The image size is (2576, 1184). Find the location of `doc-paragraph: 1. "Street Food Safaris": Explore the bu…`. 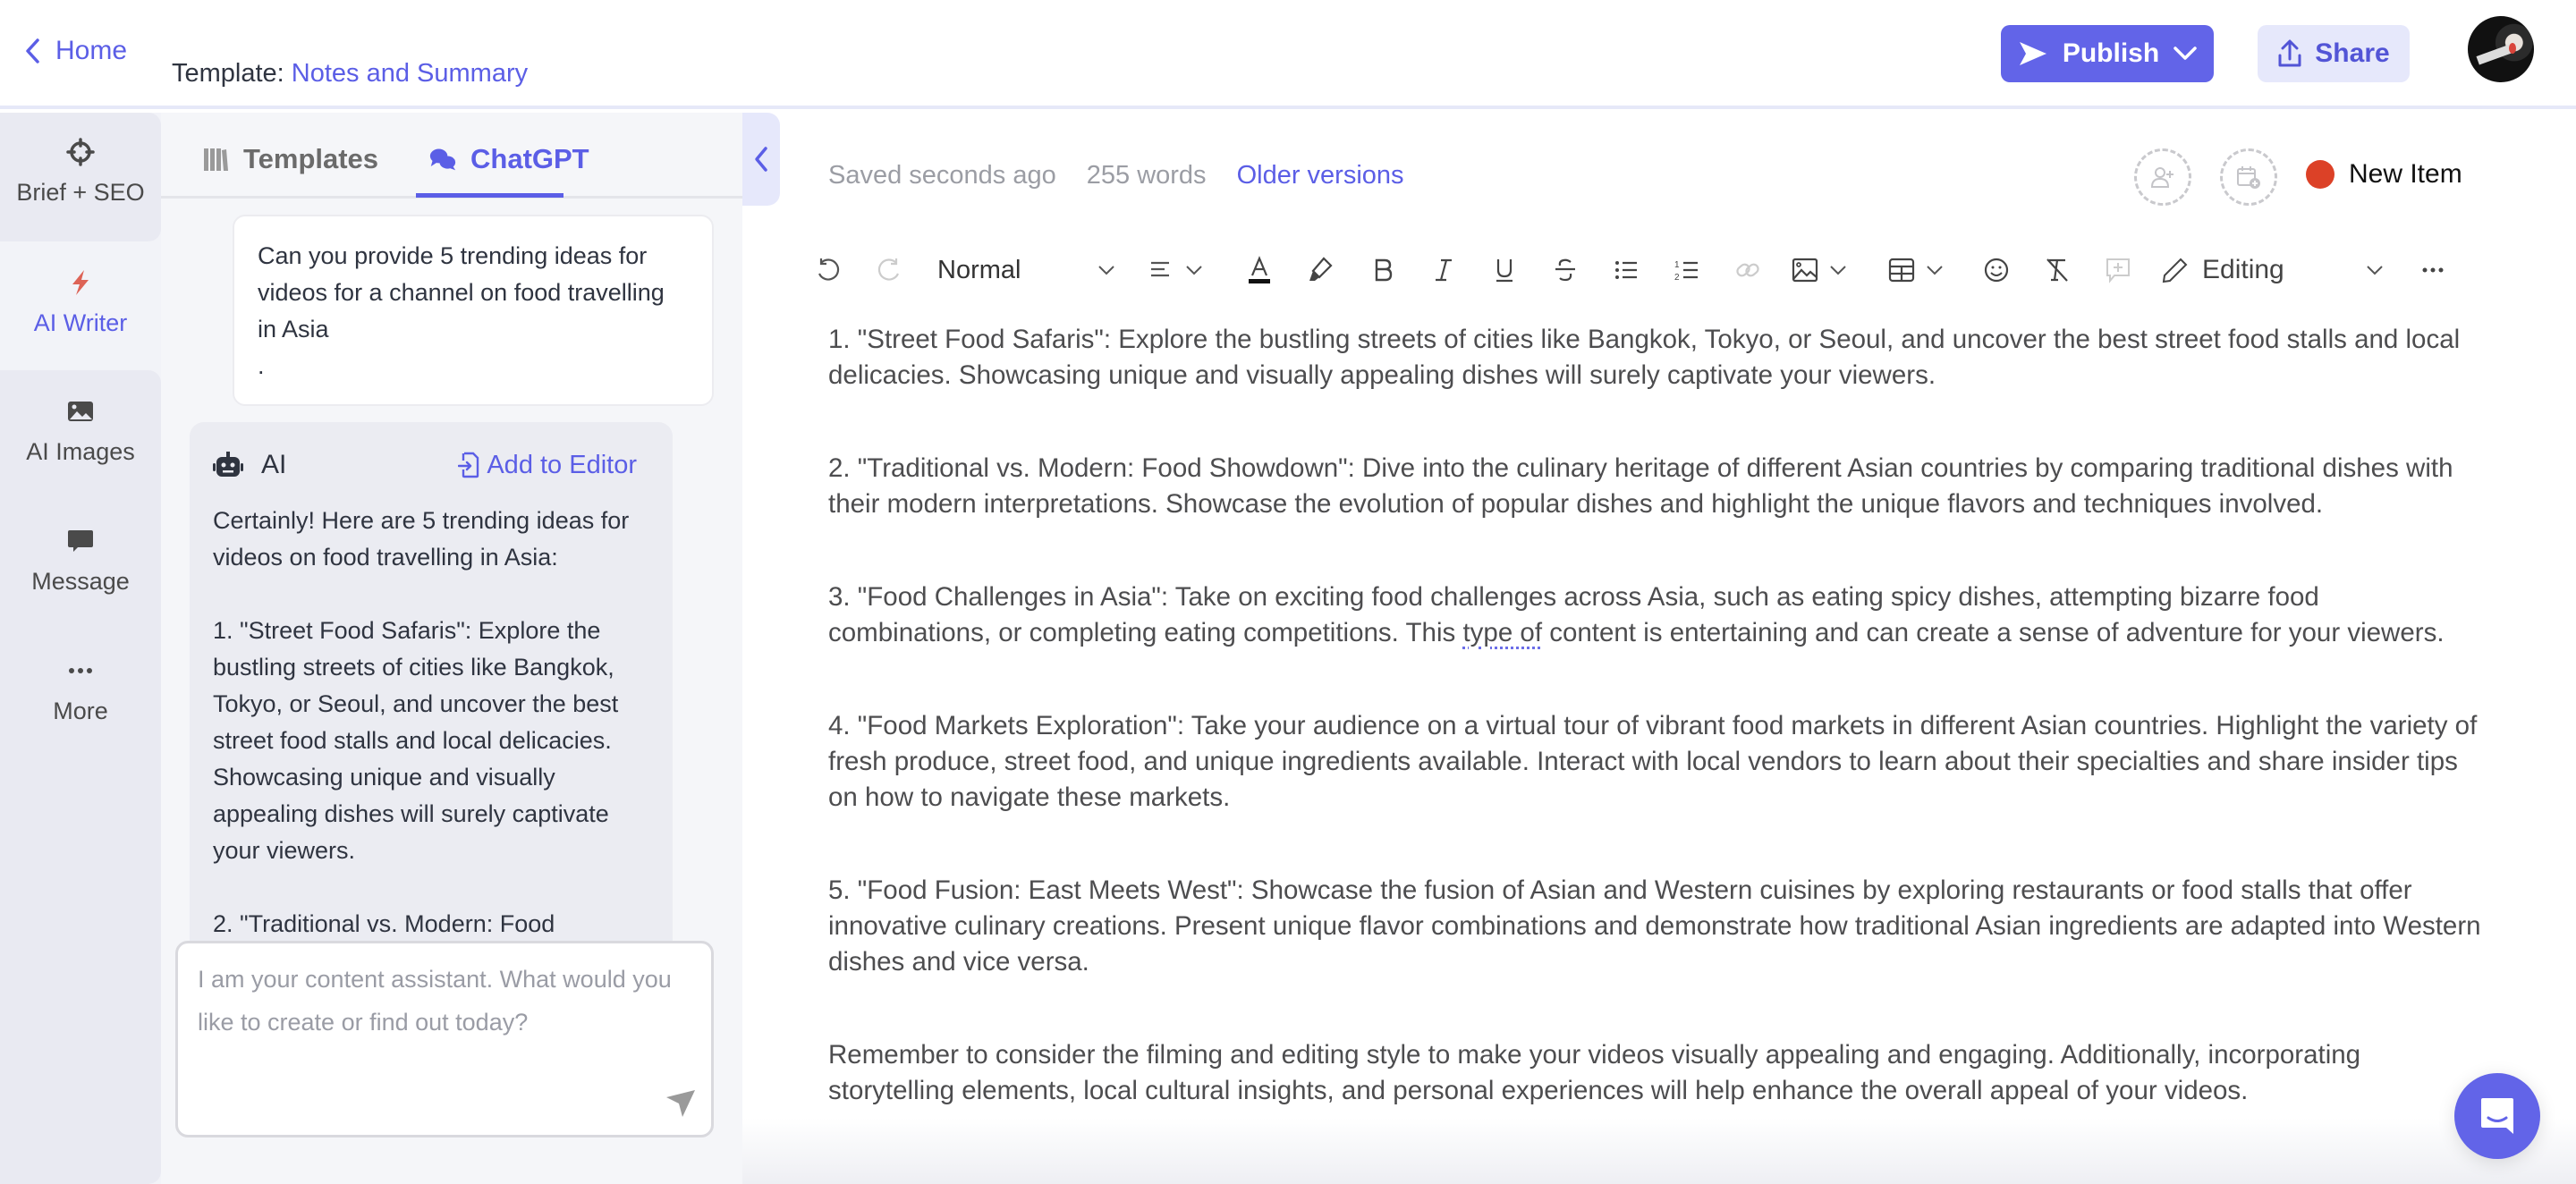

doc-paragraph: 1. "Street Food Safaris": Explore the bu… is located at coordinates (1655, 357).